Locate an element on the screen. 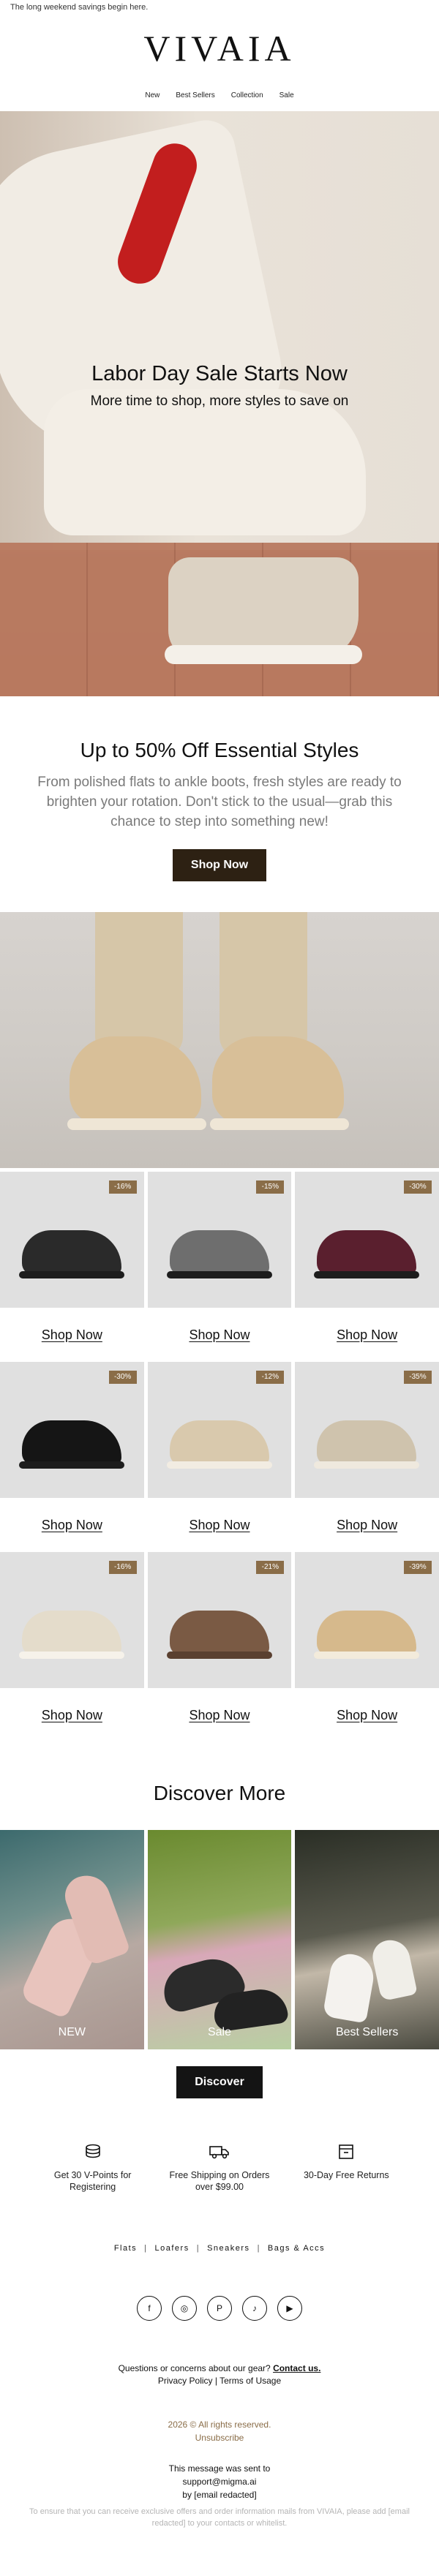 The width and height of the screenshot is (439, 2576). discover-label: Sale is located at coordinates (219, 2032).